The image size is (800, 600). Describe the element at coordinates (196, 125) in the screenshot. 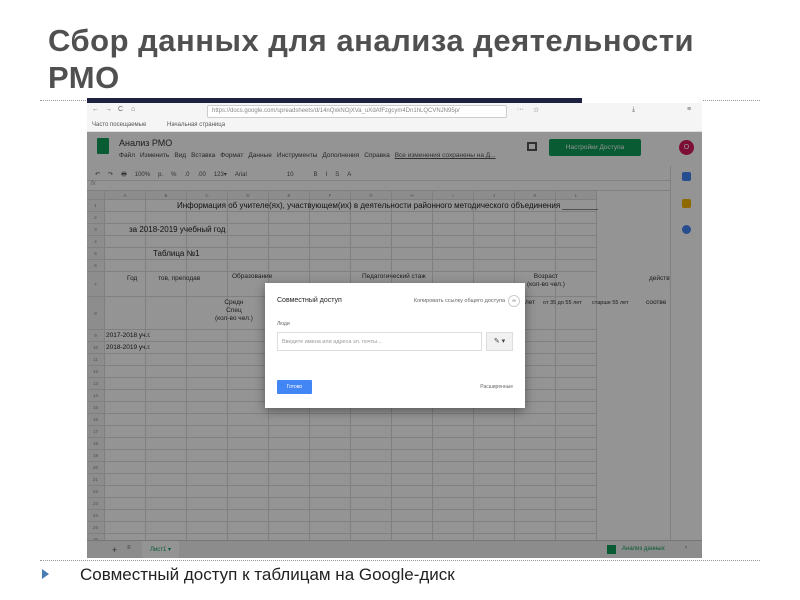

I see `bookmark-home: Начальная страница` at that location.